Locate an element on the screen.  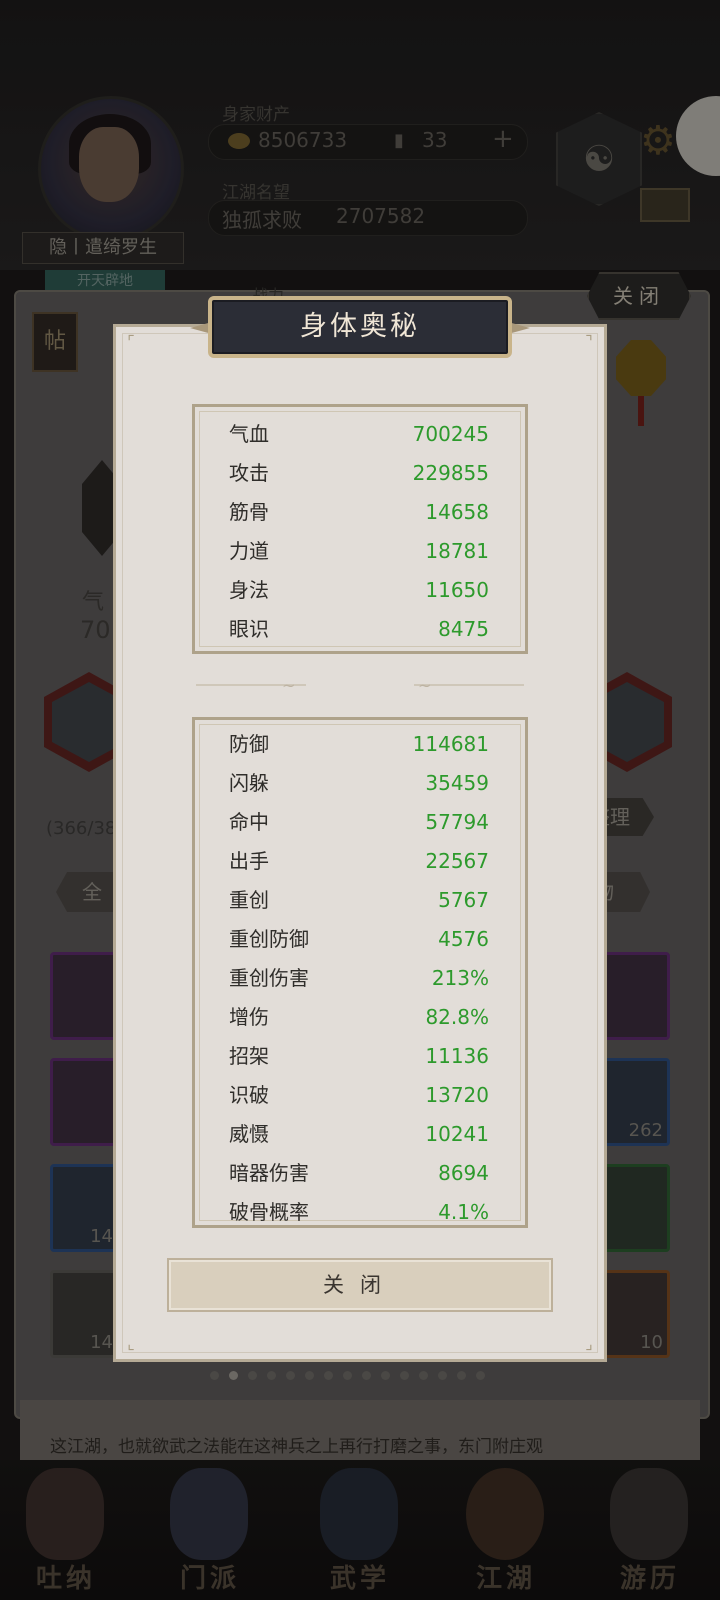
stat-row: 筋骨 14658 is located at coordinates (359, 512).